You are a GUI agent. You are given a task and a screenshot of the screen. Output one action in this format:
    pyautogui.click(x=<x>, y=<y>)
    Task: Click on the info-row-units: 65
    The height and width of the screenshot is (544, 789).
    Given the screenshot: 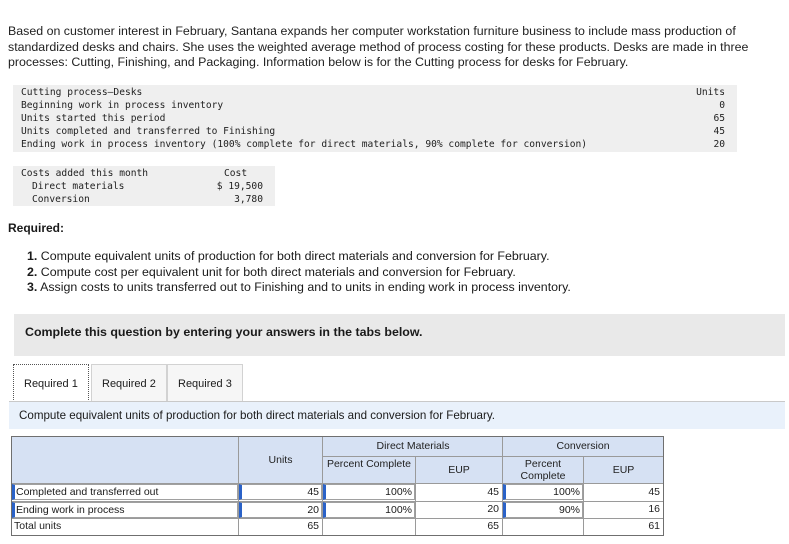 What is the action you would take?
    pyautogui.click(x=719, y=118)
    